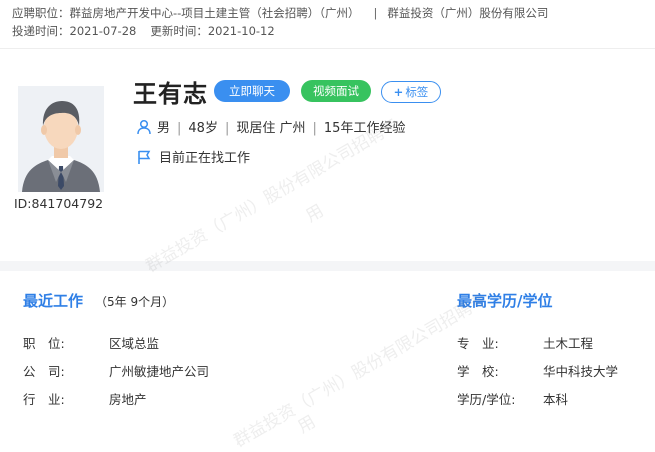 The image size is (655, 452). What do you see at coordinates (505, 301) in the screenshot?
I see `education-heading: 最高学历/学位` at bounding box center [505, 301].